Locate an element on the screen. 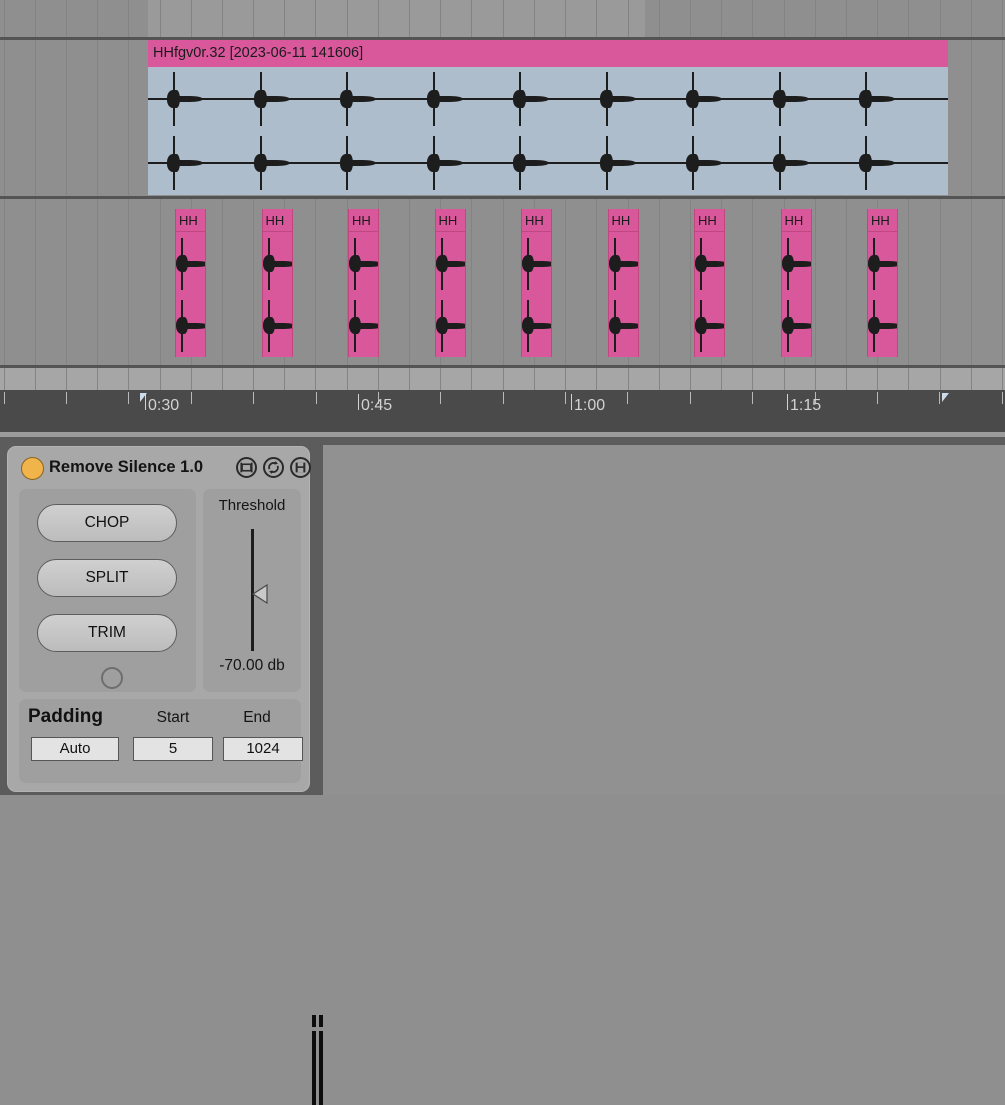 This screenshot has height=1105, width=1005. chop-button: CHOP is located at coordinates (107, 523).